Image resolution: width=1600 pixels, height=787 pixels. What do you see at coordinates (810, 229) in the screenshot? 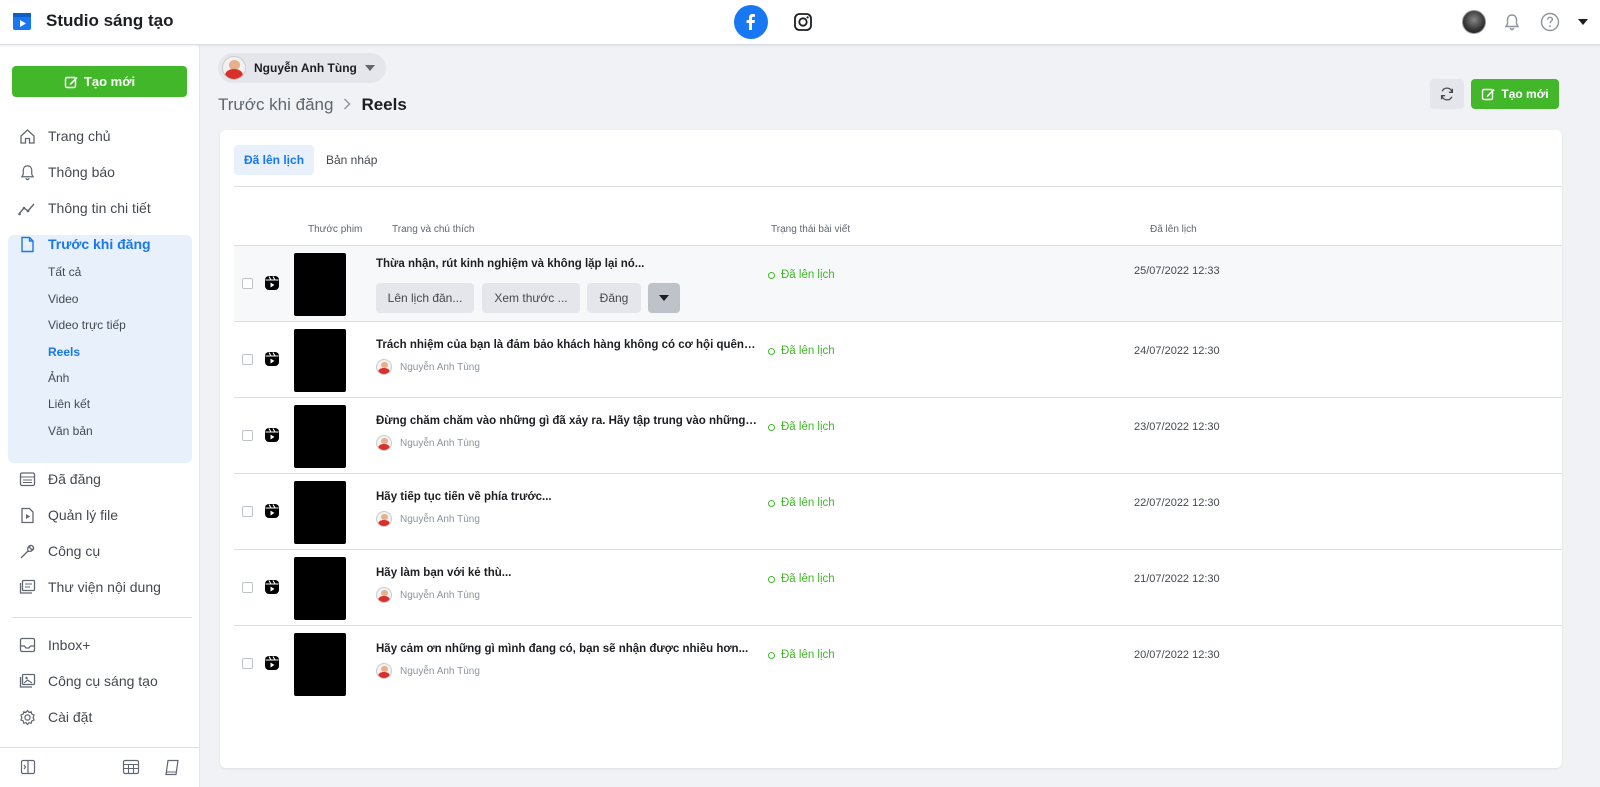
I see `column-header-status: Trạng thái bài viết` at bounding box center [810, 229].